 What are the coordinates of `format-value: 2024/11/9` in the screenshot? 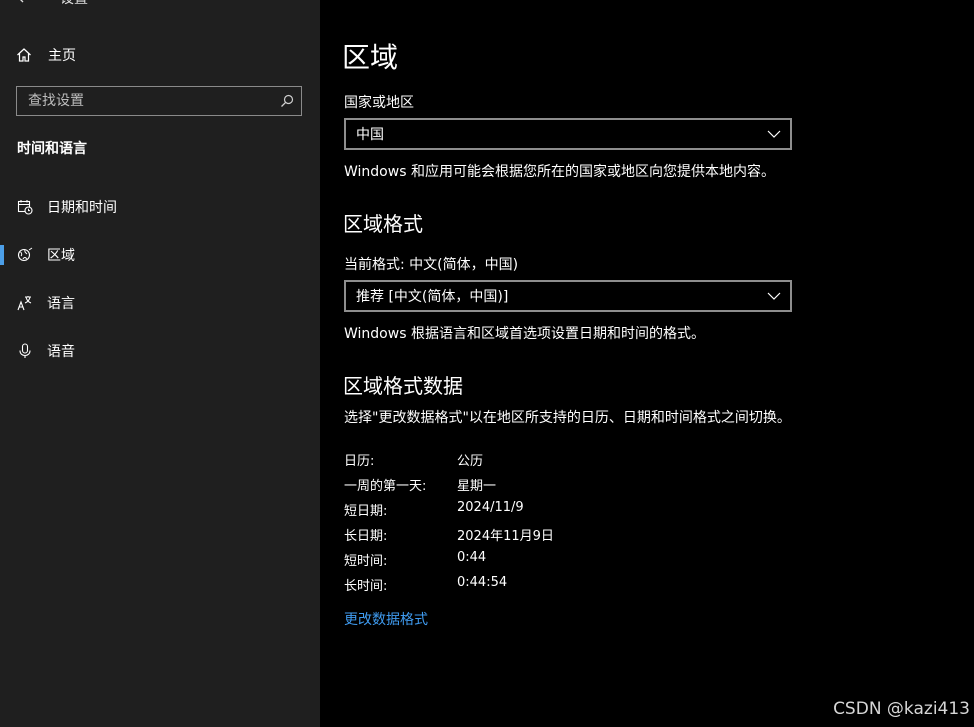 It's located at (490, 507).